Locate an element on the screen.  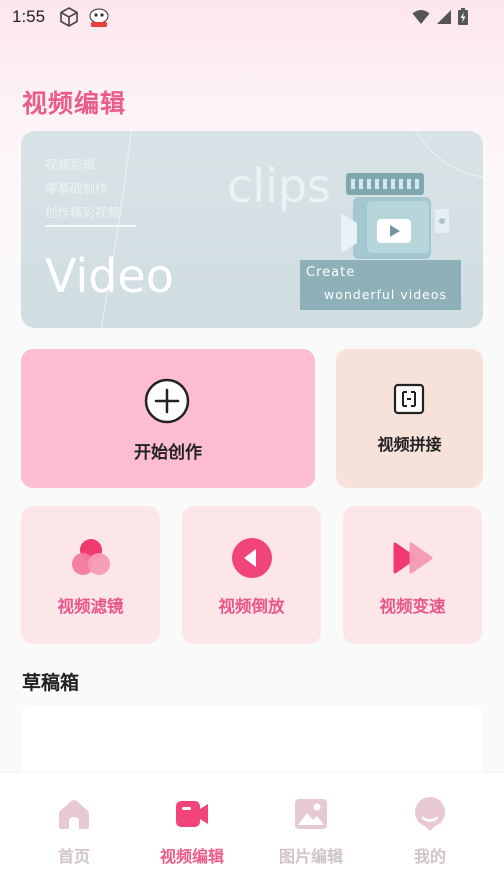
battery-charging-icon is located at coordinates (463, 16).